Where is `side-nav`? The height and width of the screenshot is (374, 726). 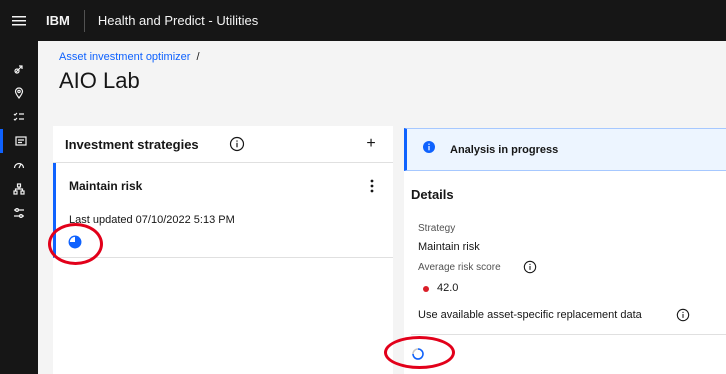 side-nav is located at coordinates (19, 207).